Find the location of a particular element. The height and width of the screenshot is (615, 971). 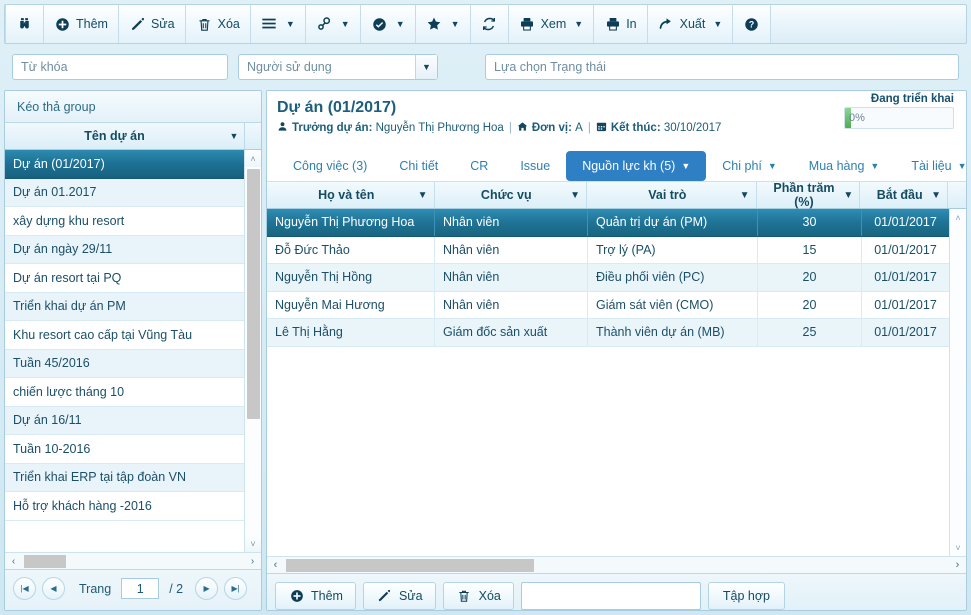

grid-column-header: Họ và tên ▼ is located at coordinates (351, 195).